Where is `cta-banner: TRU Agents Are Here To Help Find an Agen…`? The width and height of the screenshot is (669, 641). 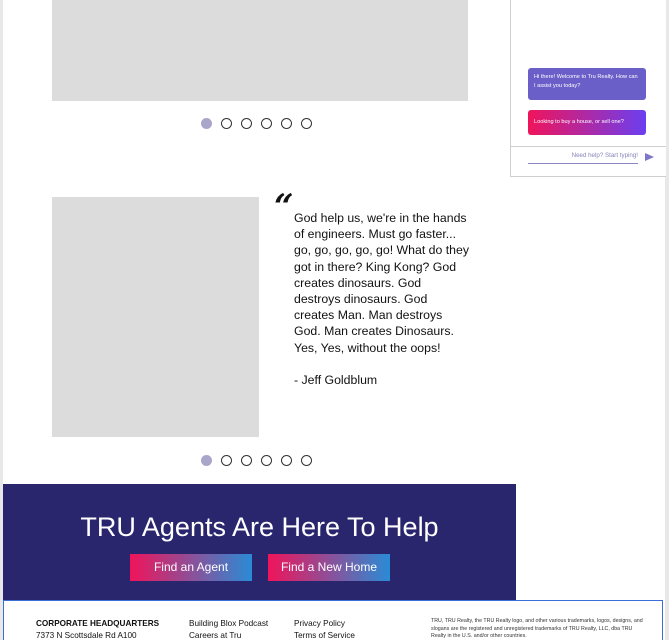 cta-banner: TRU Agents Are Here To Help Find an Agen… is located at coordinates (259, 542).